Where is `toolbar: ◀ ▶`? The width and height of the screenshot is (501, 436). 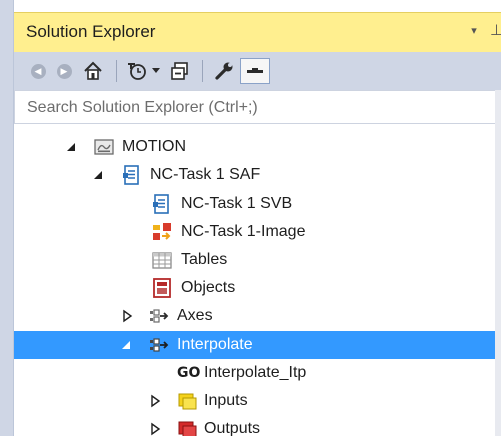 toolbar: ◀ ▶ is located at coordinates (257, 71).